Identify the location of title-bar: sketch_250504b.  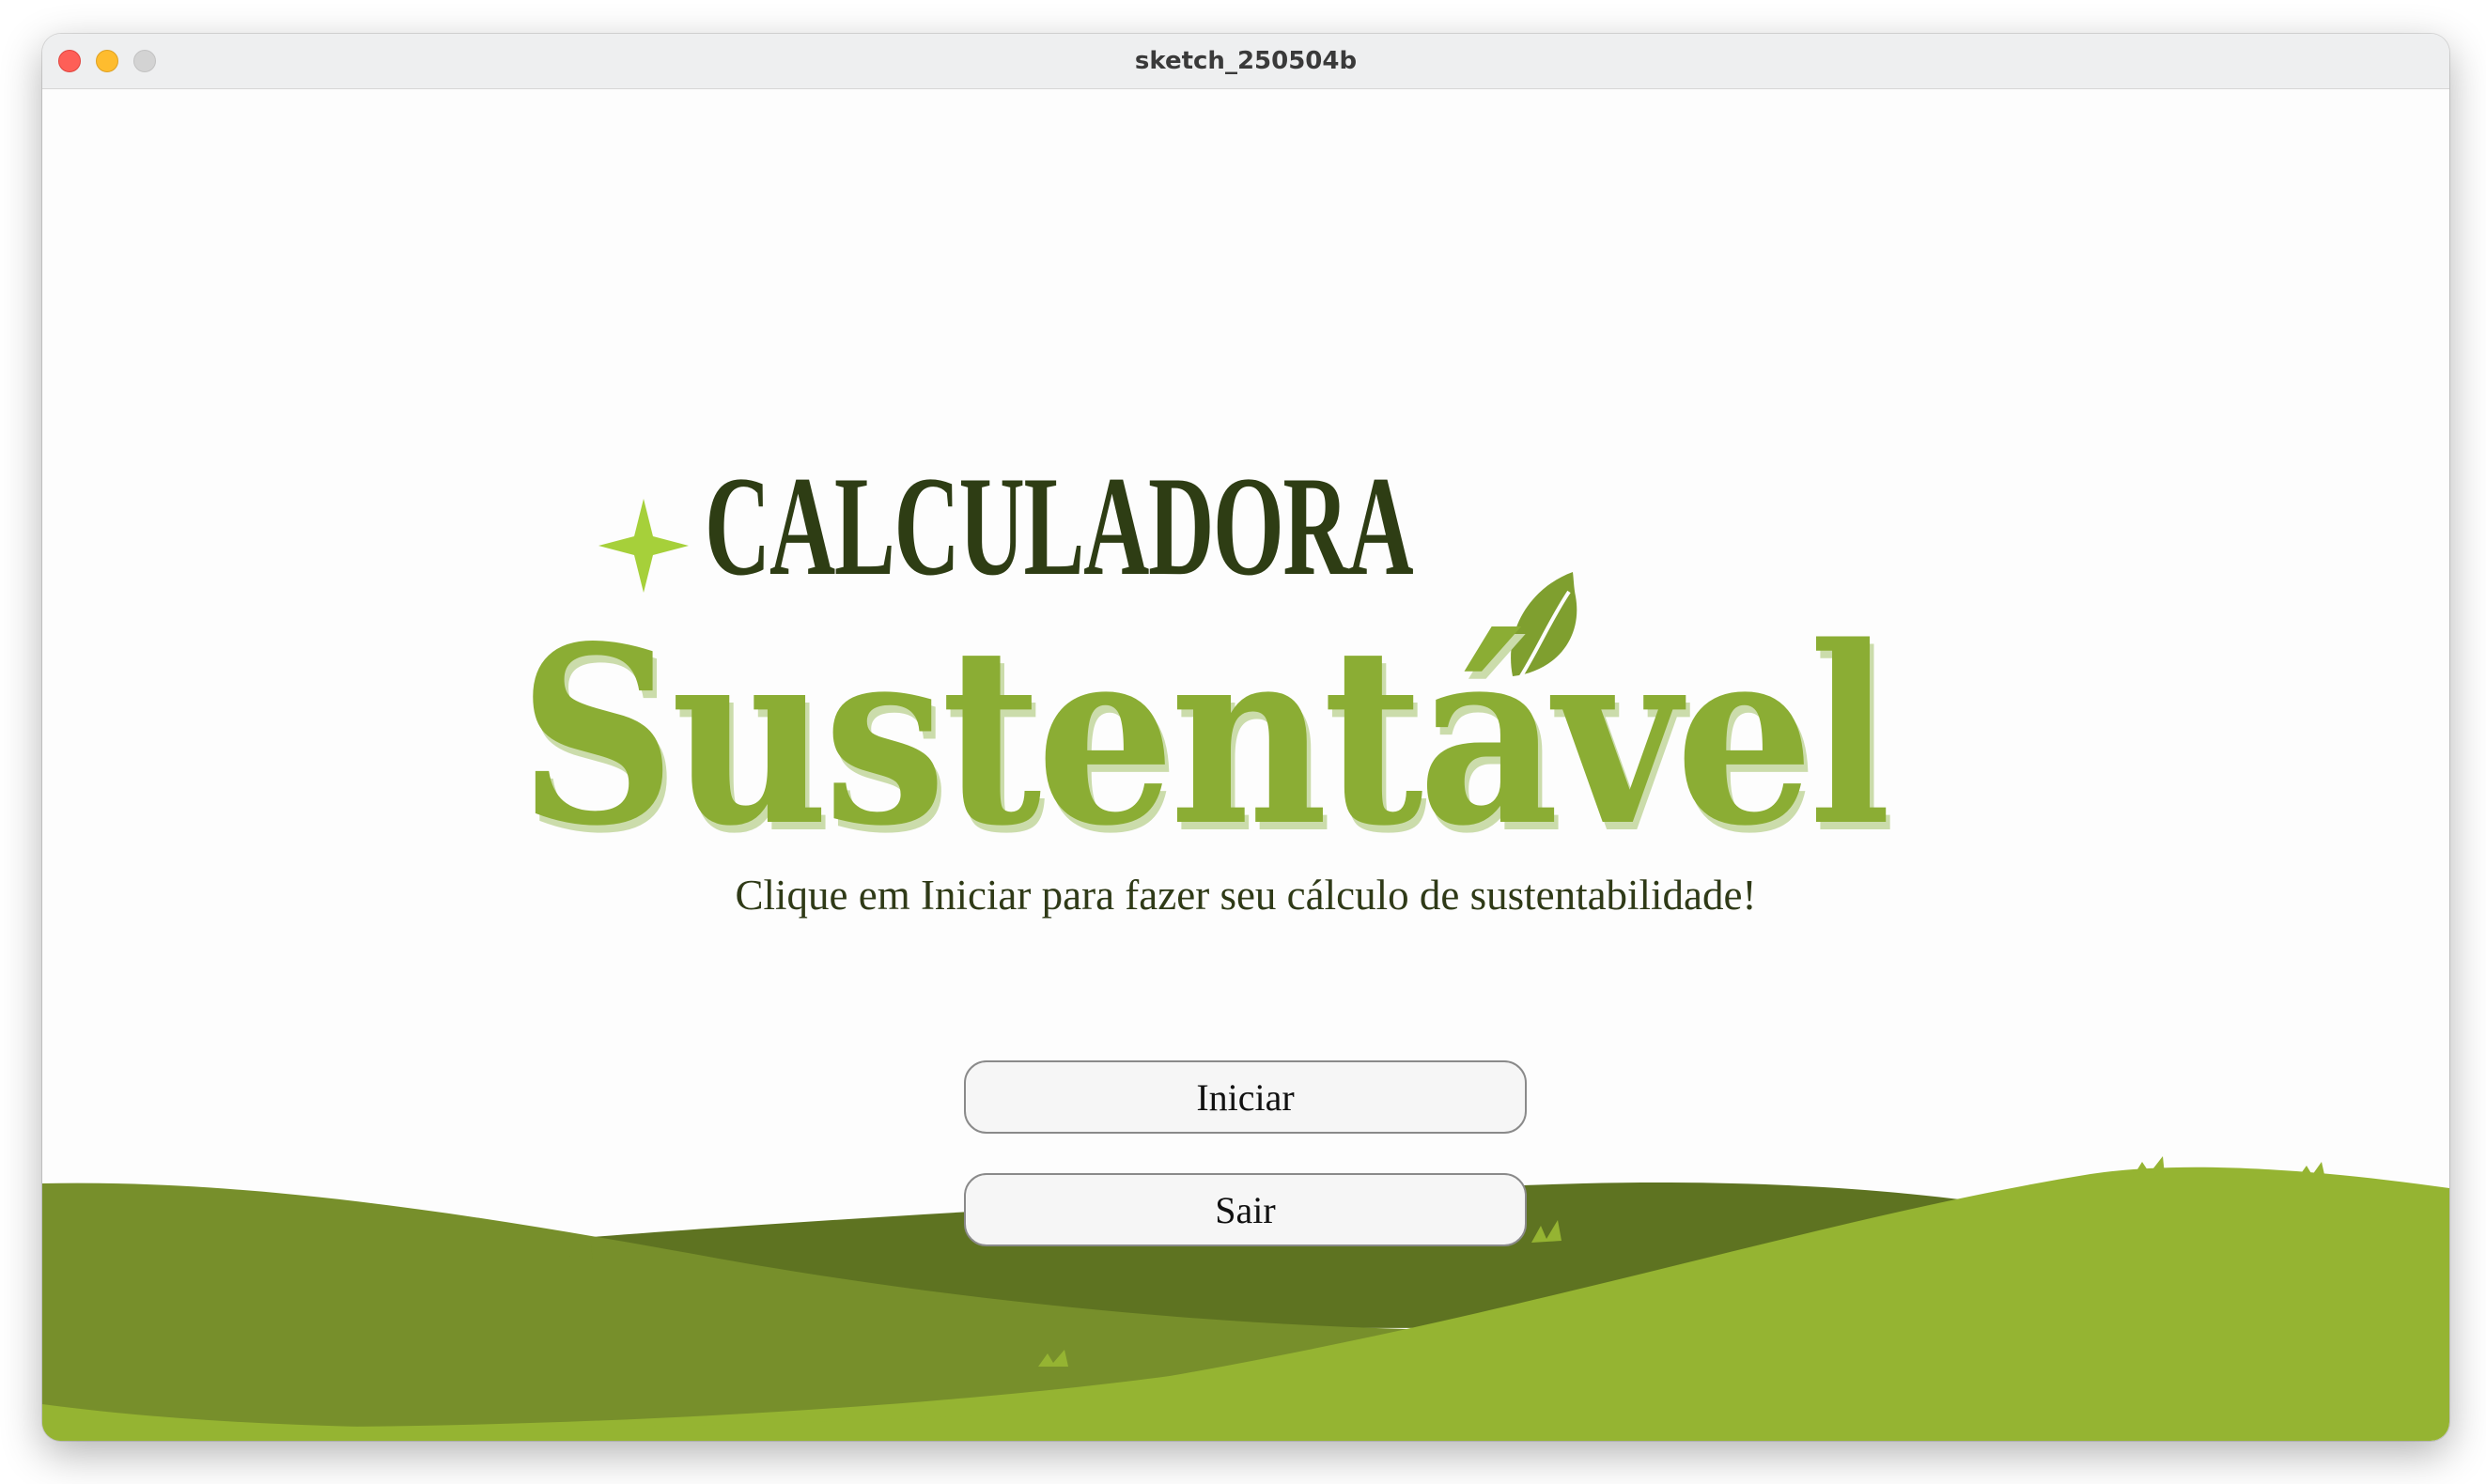
(1246, 61).